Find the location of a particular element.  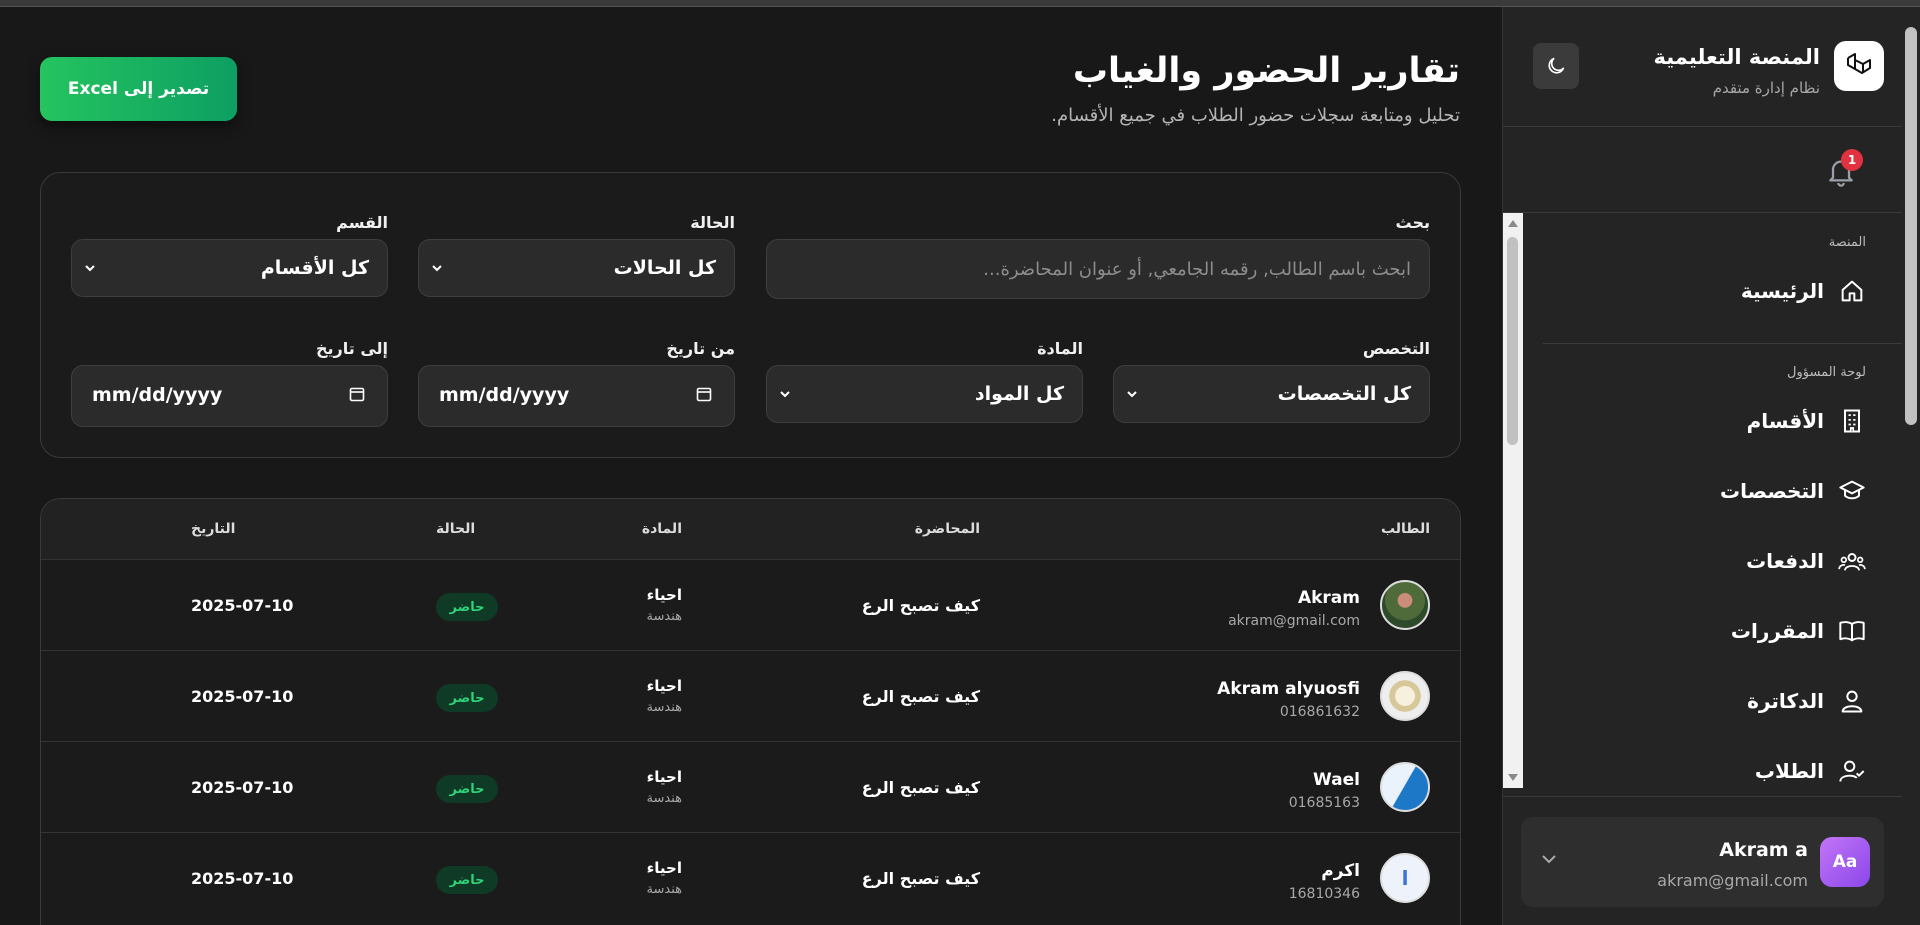

export-excel-label: تصدير إلى Excel is located at coordinates (138, 89).